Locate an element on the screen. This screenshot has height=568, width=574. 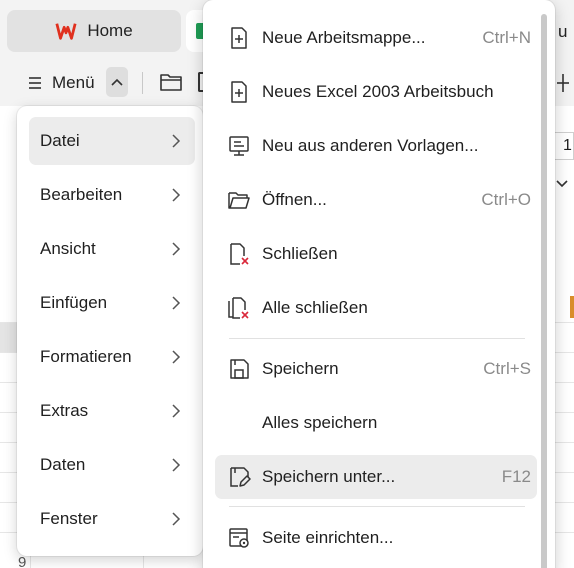
partial-tab-text: u is located at coordinates (563, 31).